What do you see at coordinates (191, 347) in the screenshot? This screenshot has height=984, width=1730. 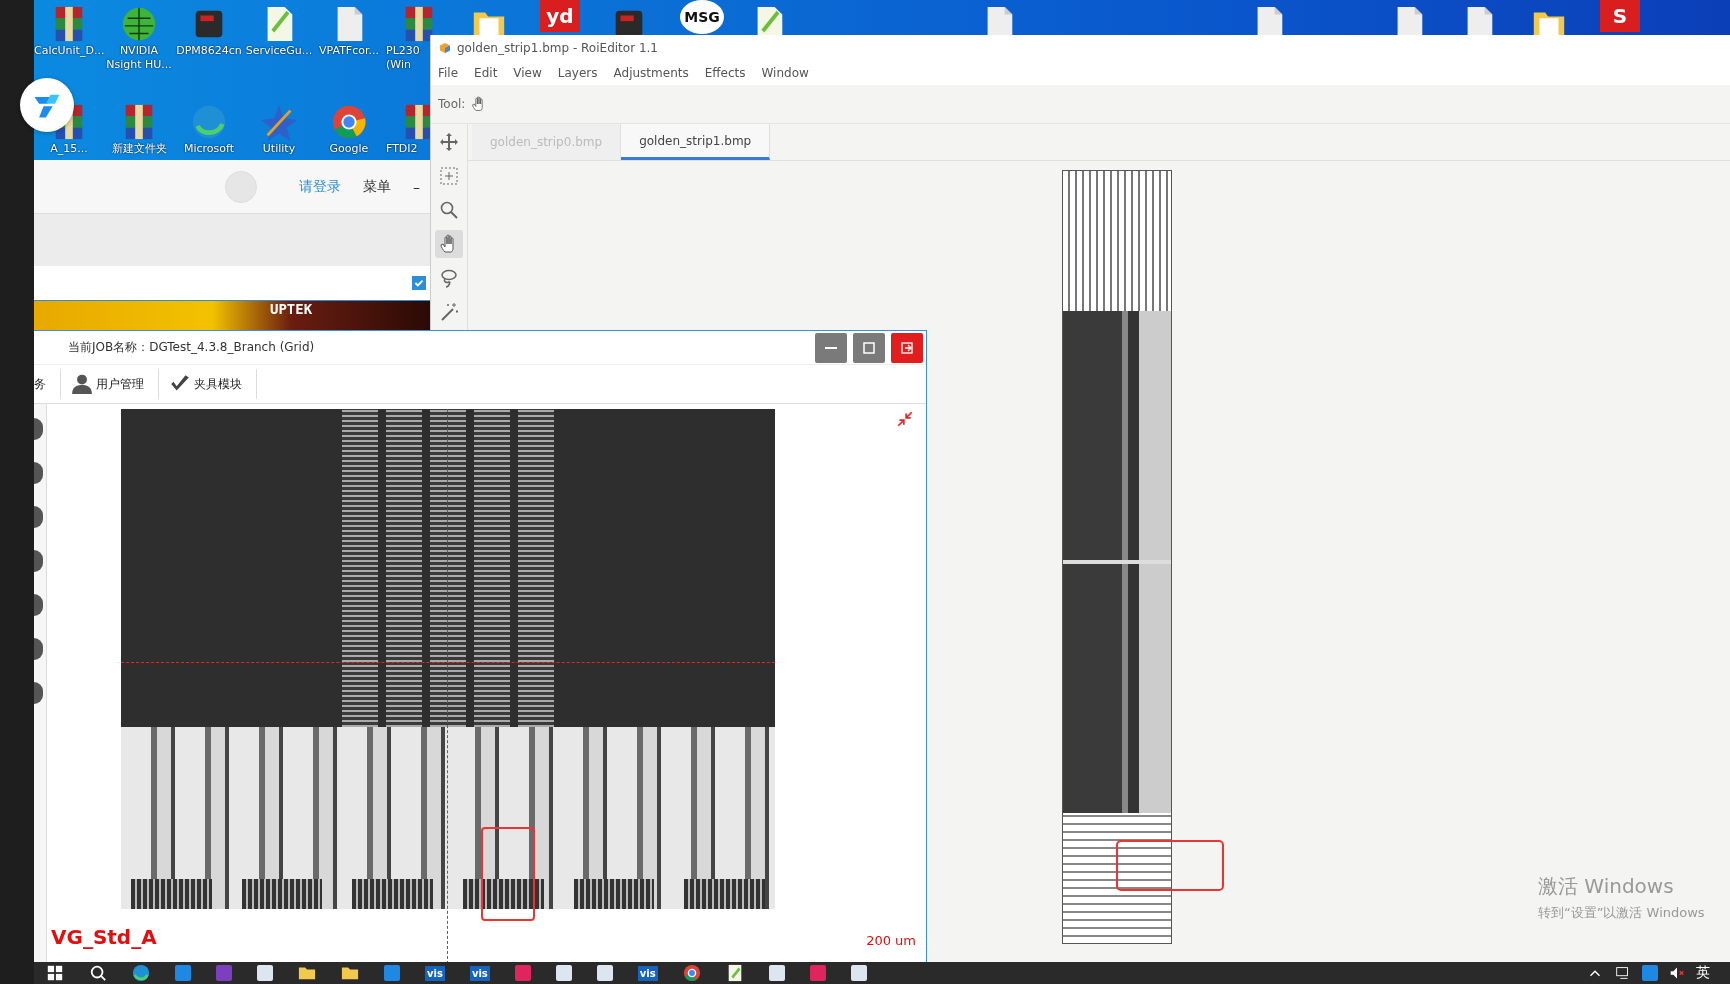 I see `window-title: 当前JOB名称：DGTest_4.3.8_Branch (Grid)` at bounding box center [191, 347].